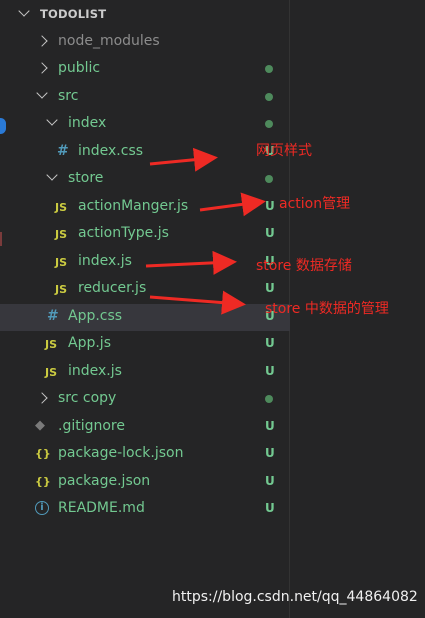 Image resolution: width=425 pixels, height=618 pixels. I want to click on tree-item-label: reducer.js, so click(112, 288).